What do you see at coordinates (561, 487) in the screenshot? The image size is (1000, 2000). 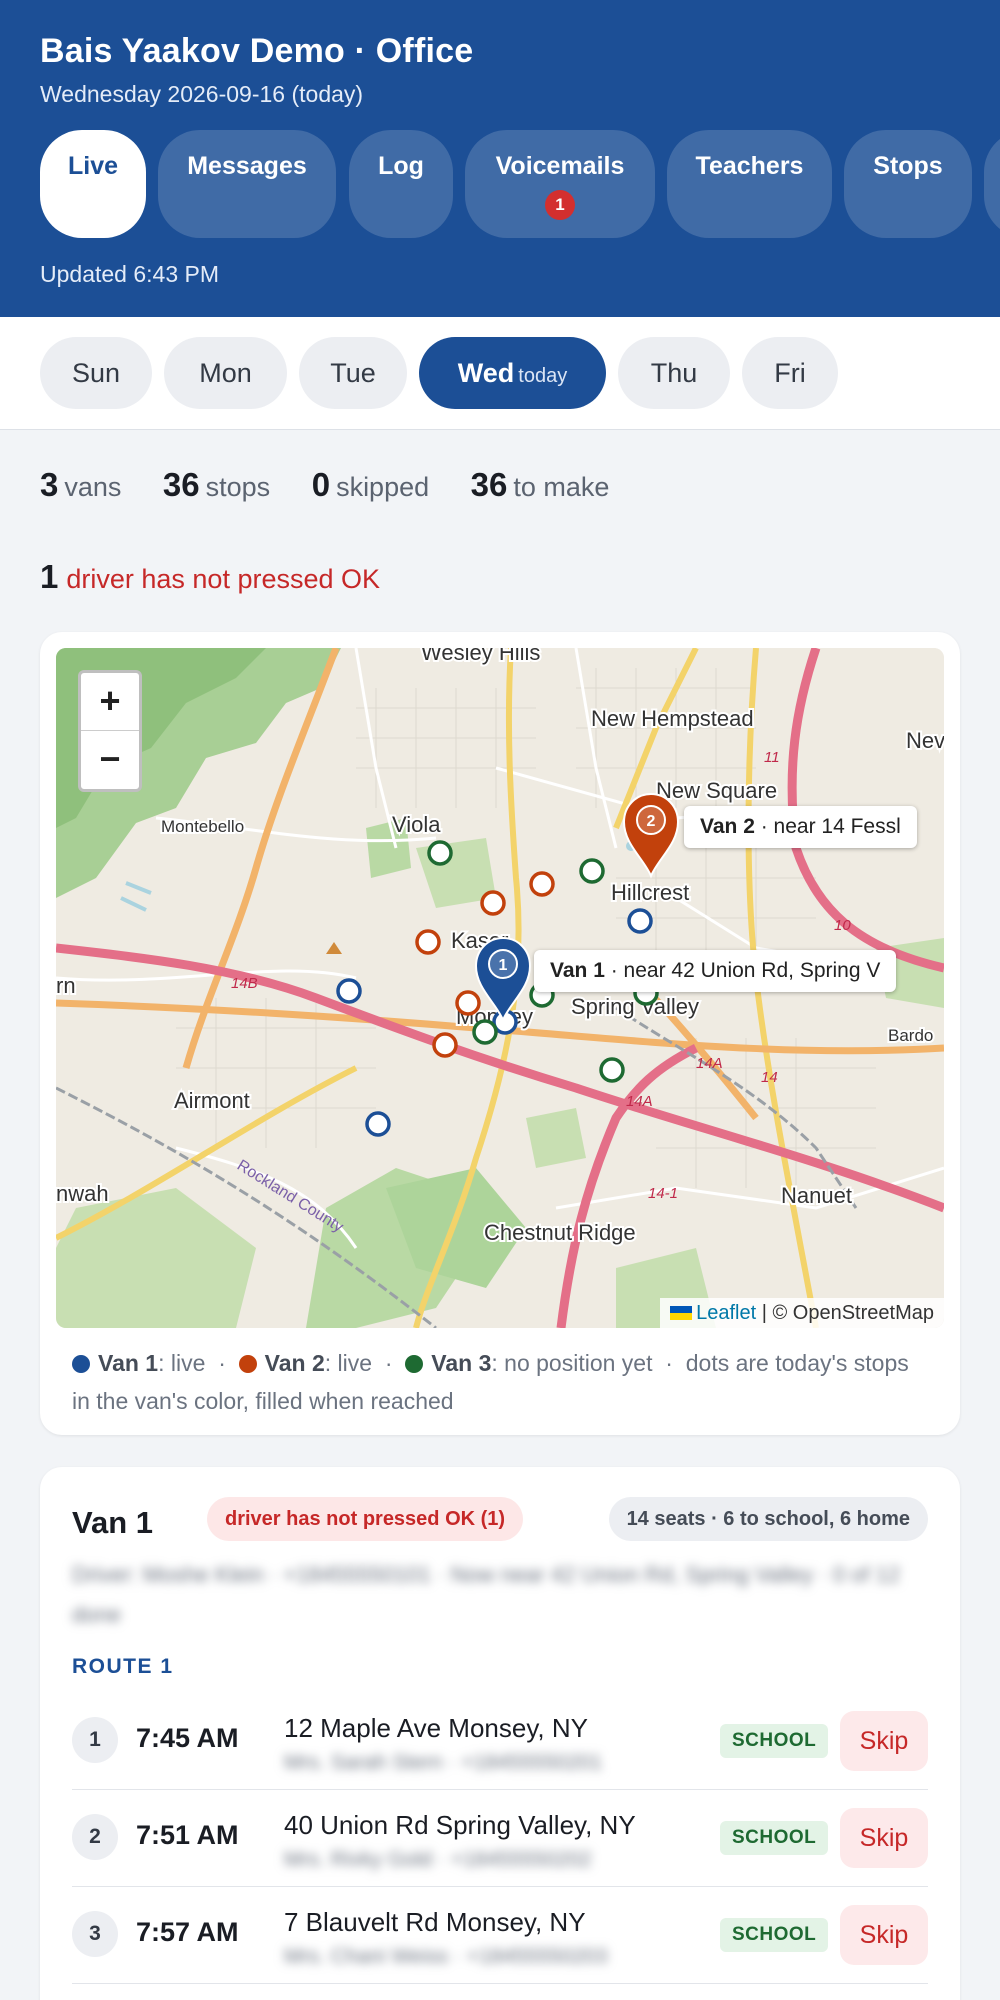 I see `stat-label: to make` at bounding box center [561, 487].